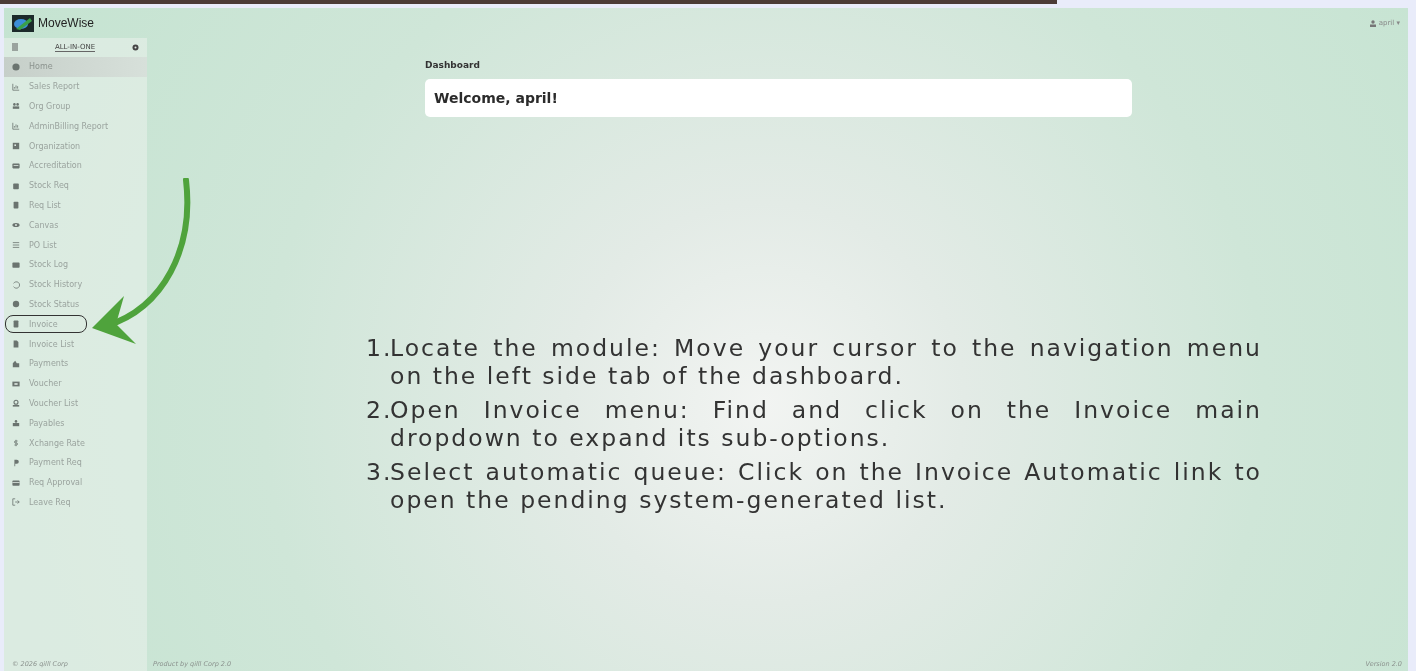  Describe the element at coordinates (378, 349) in the screenshot. I see `step-number: 1.` at that location.